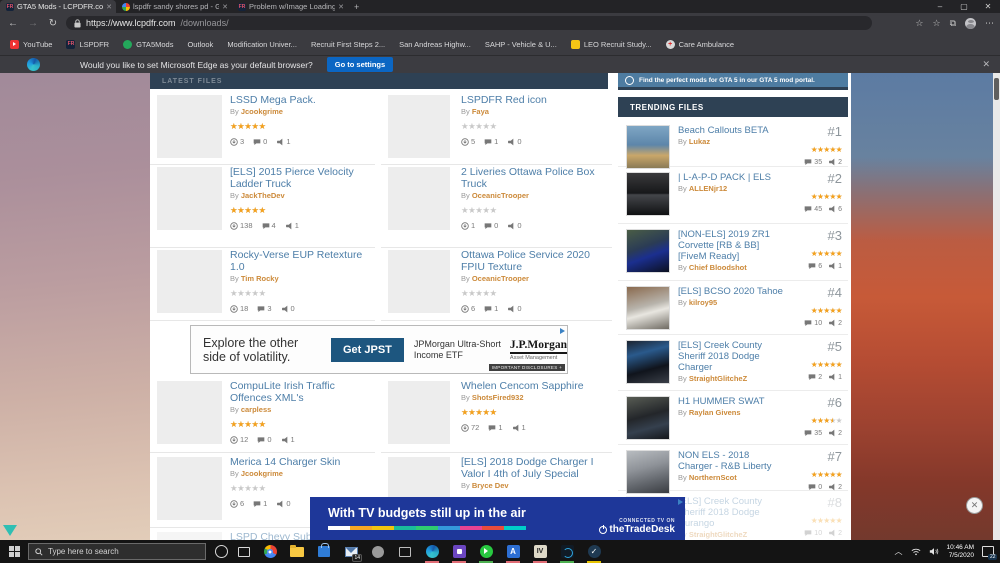 This screenshot has height=563, width=1000. Describe the element at coordinates (934, 551) in the screenshot. I see `volume-icon` at that location.